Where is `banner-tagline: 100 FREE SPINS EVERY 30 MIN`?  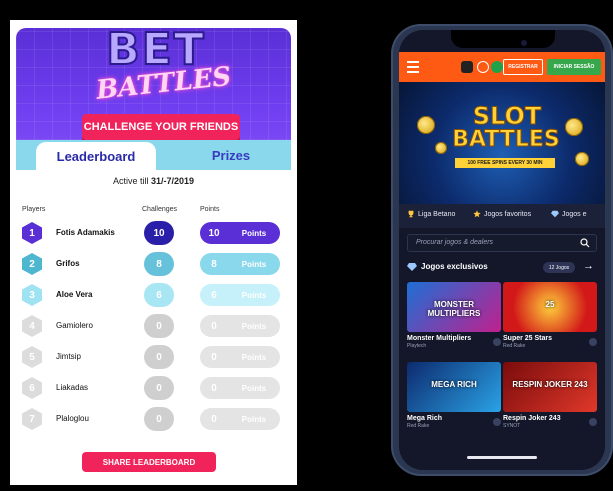
banner-tagline: 100 FREE SPINS EVERY 30 MIN is located at coordinates (505, 163).